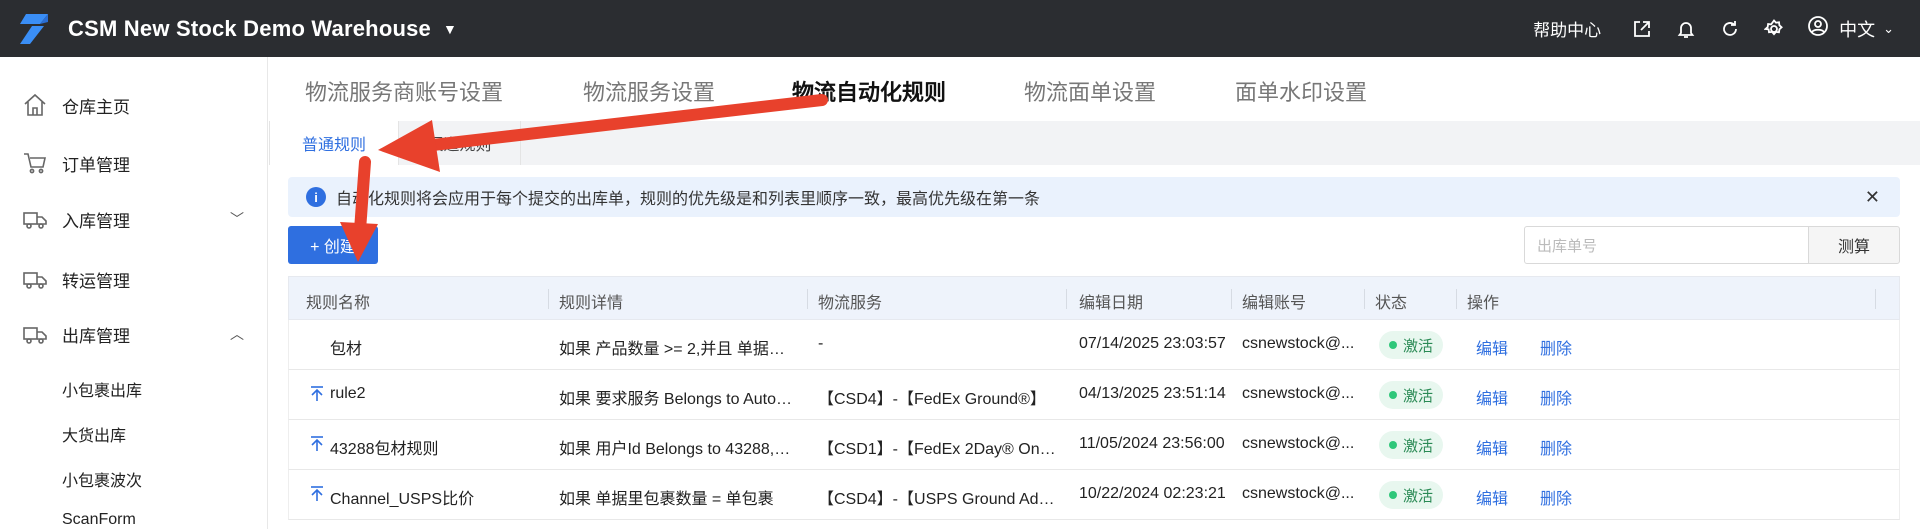 The width and height of the screenshot is (1920, 529). I want to click on rule-service: -, so click(821, 343).